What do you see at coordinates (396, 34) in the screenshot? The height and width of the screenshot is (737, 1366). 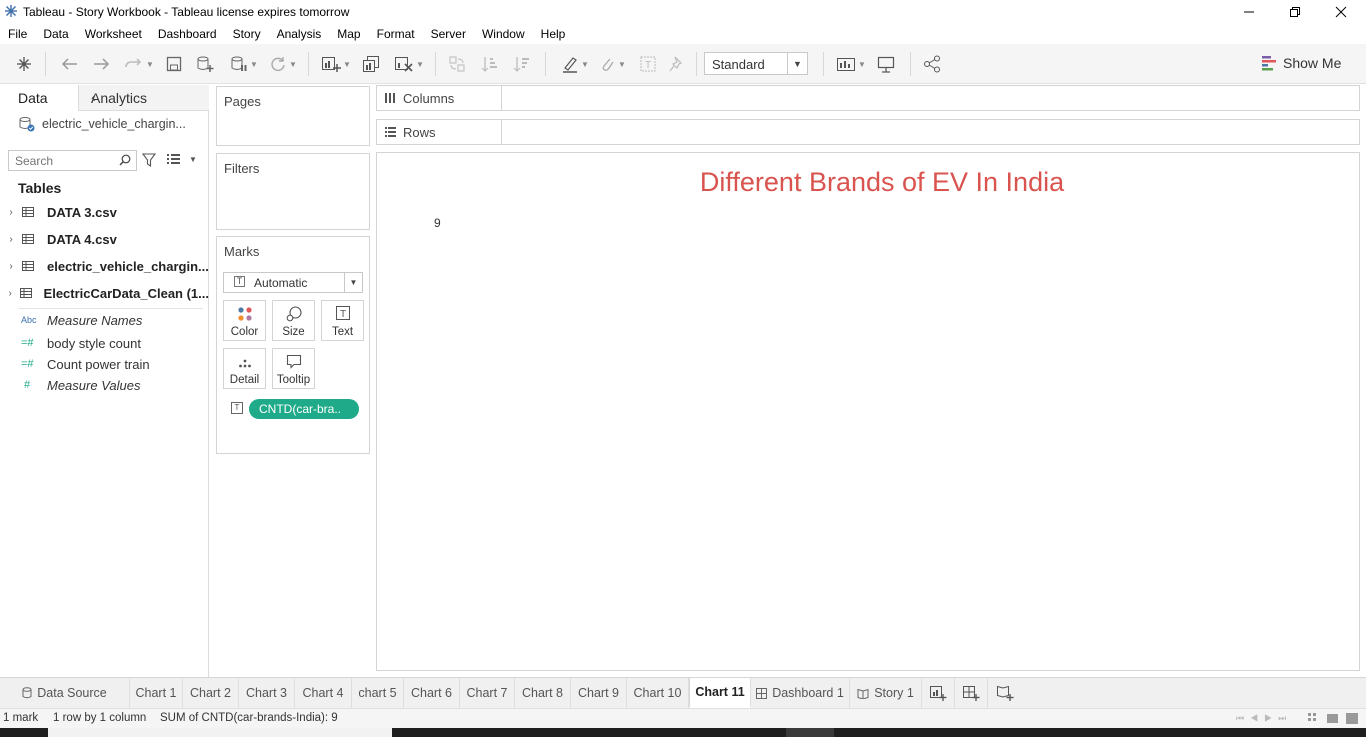 I see `menu-format: Format` at bounding box center [396, 34].